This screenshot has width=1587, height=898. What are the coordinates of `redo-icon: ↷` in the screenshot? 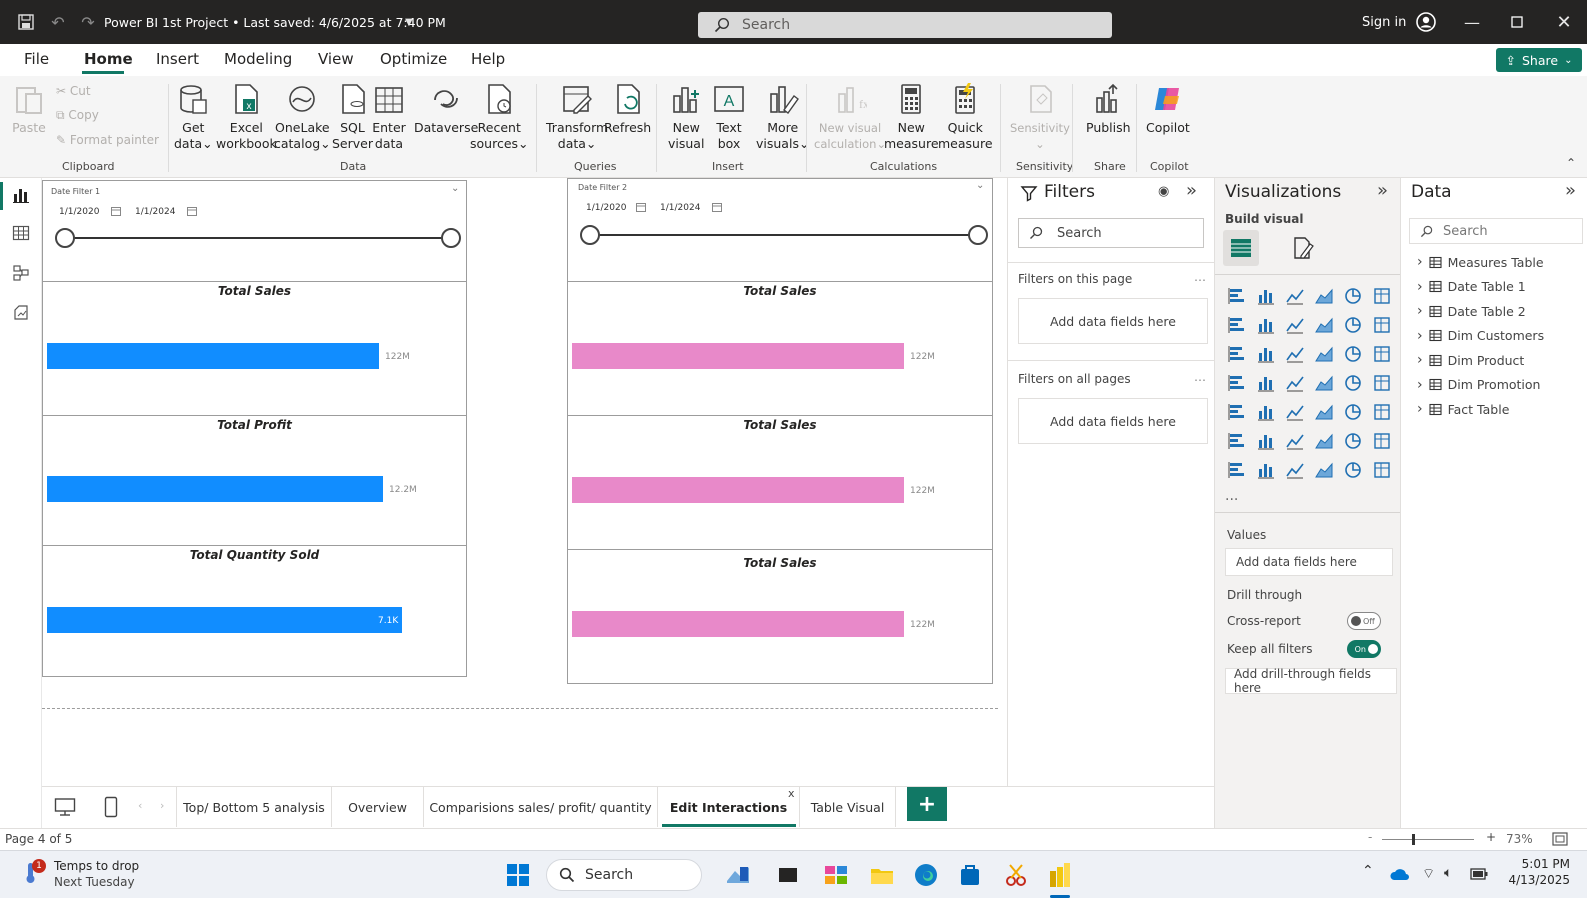 It's located at (88, 22).